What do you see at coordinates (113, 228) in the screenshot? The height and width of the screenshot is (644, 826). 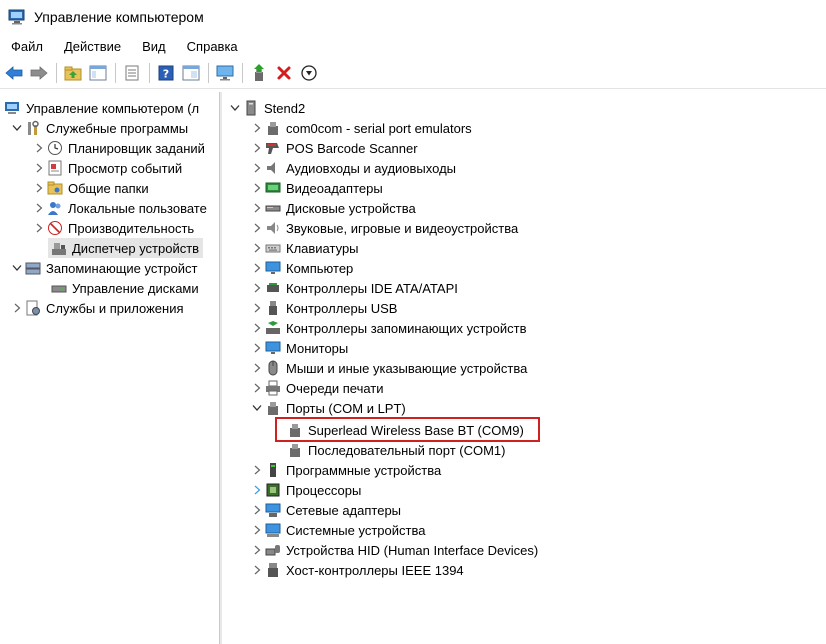 I see `tree-item-performance: Производительность` at bounding box center [113, 228].